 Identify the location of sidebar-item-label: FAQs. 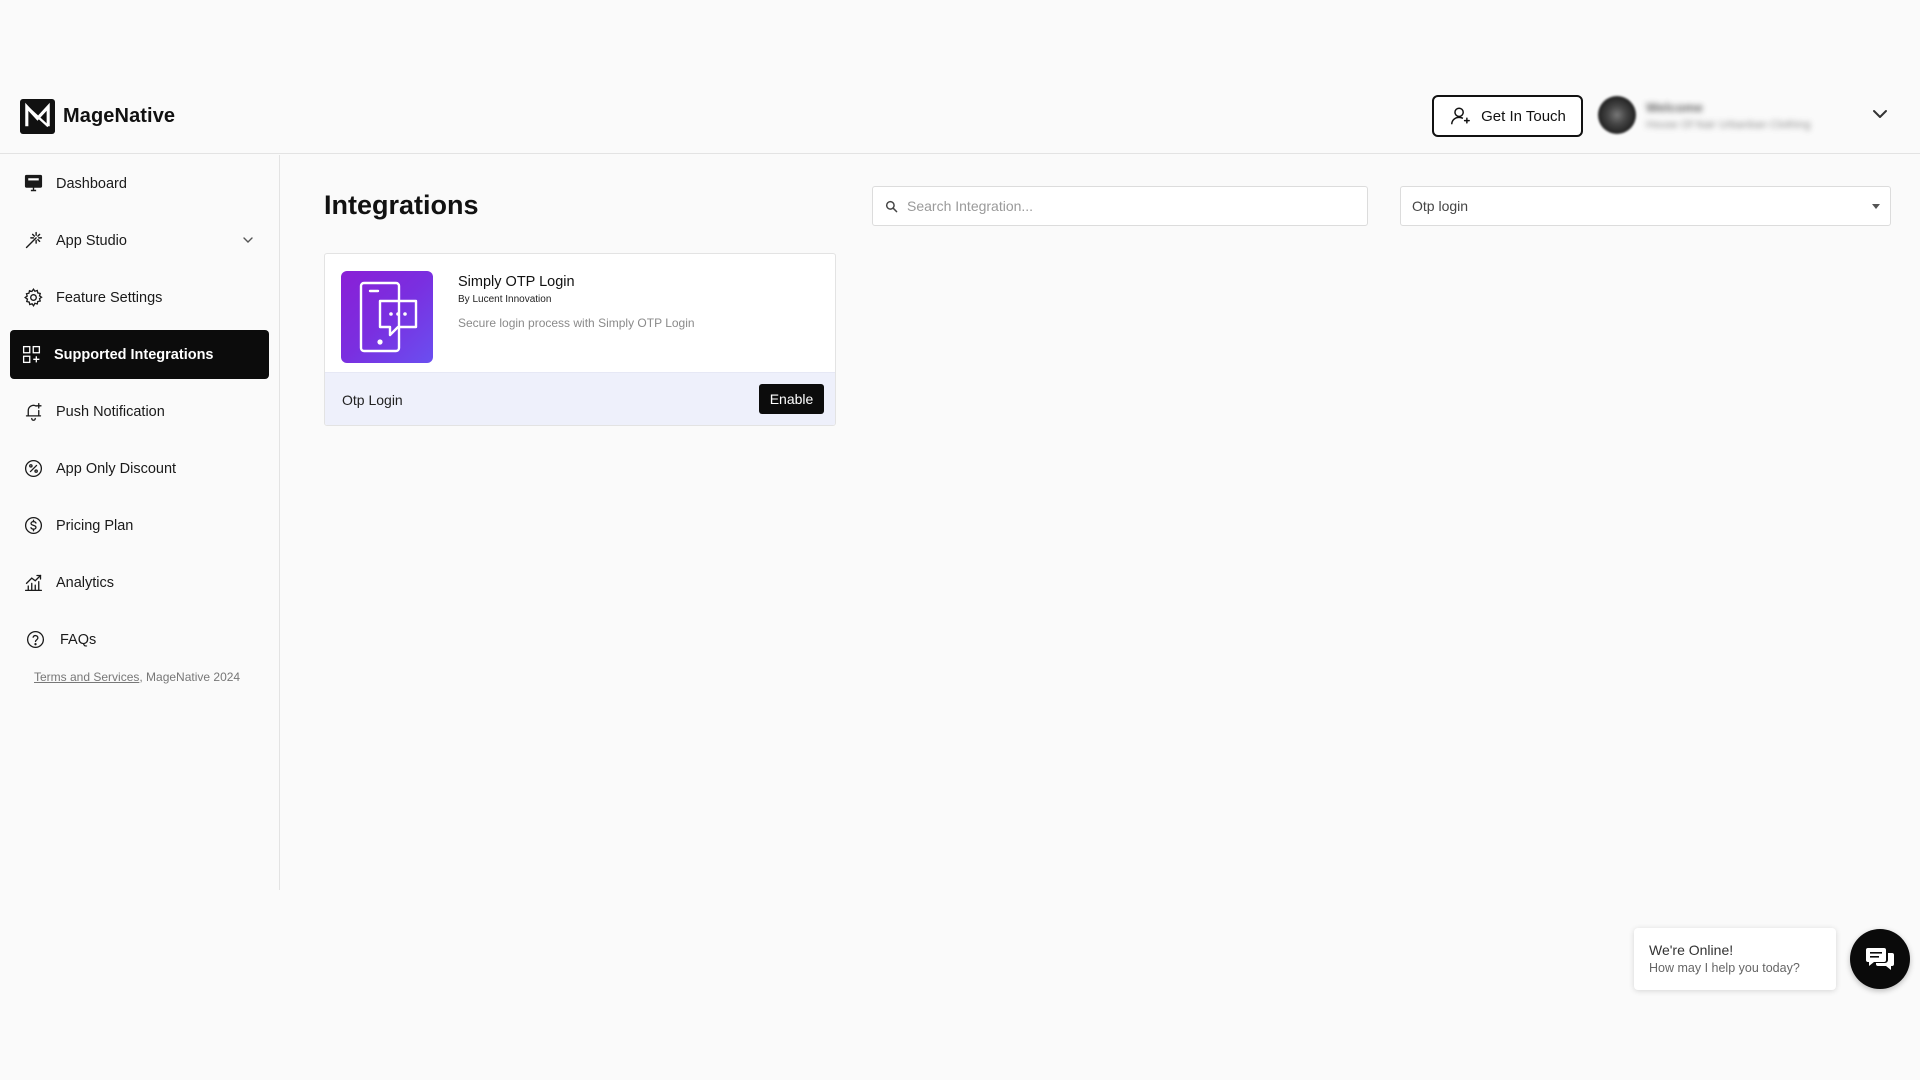
(78, 639).